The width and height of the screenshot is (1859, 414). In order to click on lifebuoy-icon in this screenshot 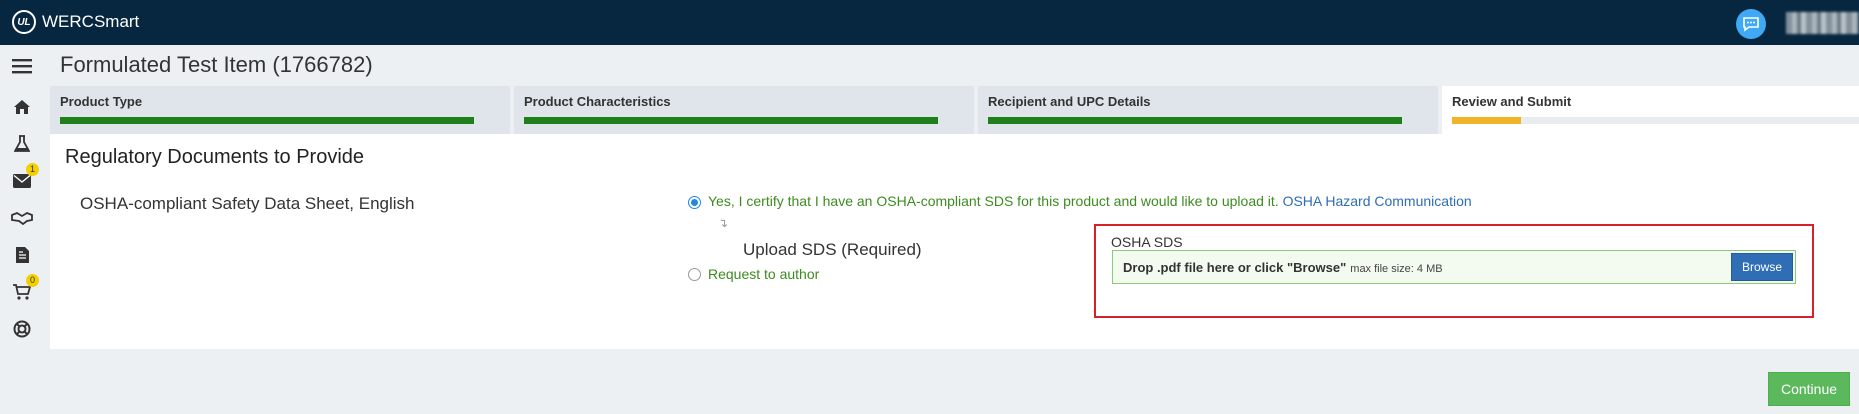, I will do `click(22, 329)`.